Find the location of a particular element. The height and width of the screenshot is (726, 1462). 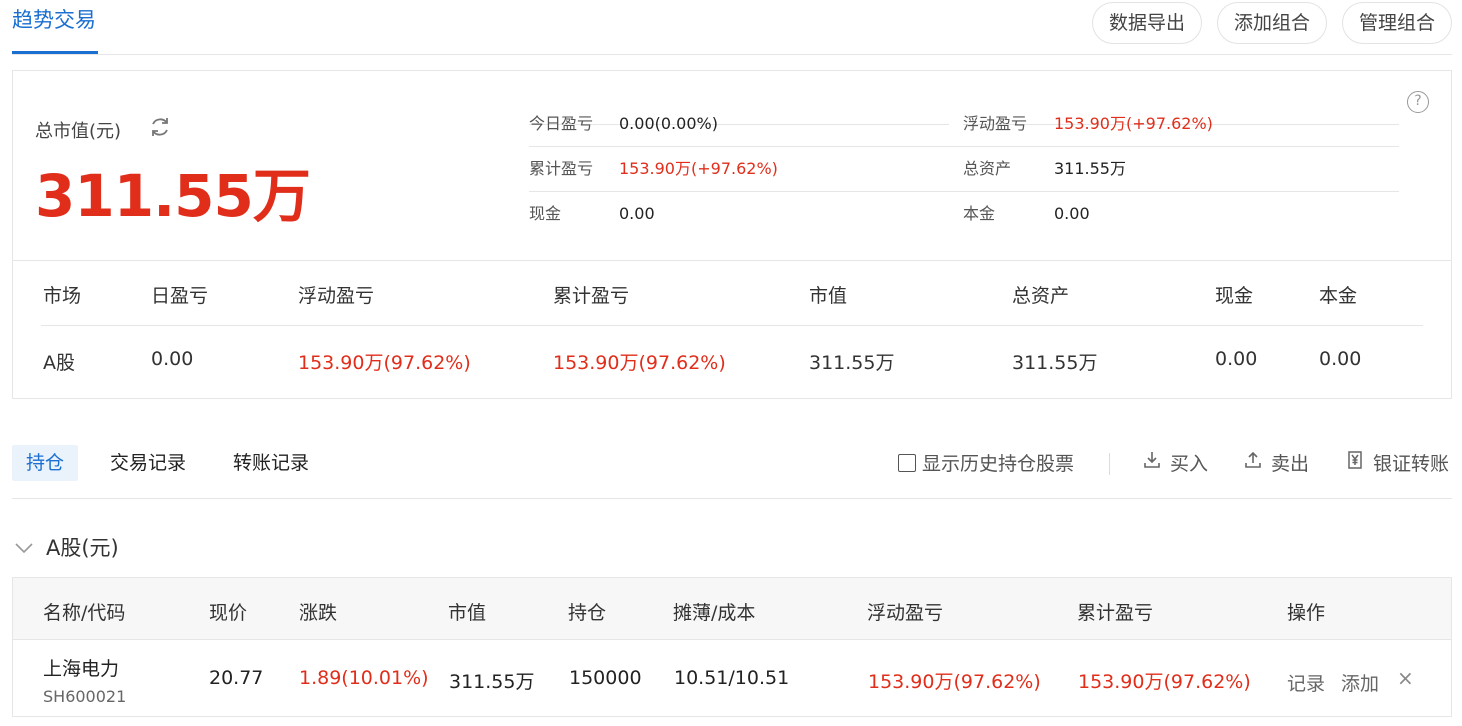

col-header: 操作 is located at coordinates (1306, 613).